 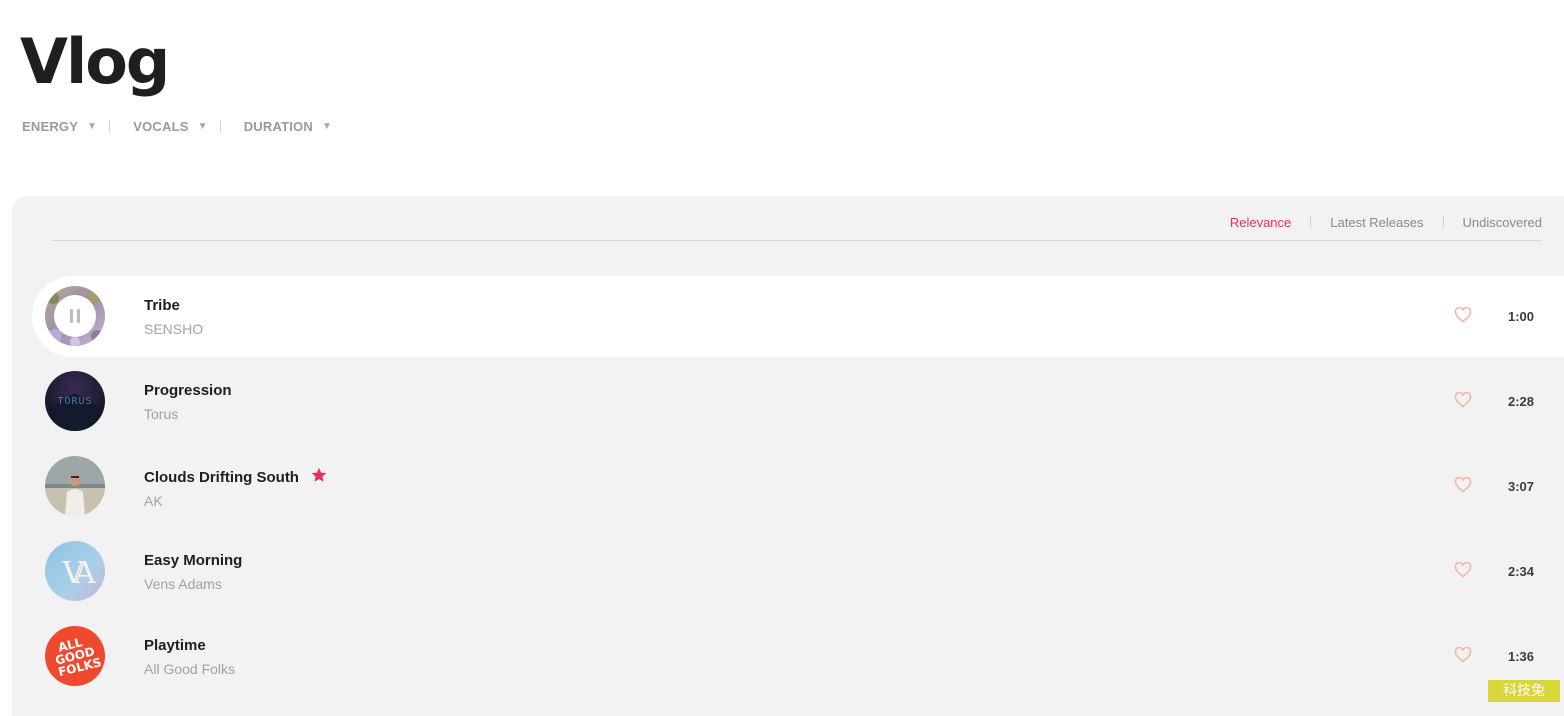 I want to click on track-info: Easy Morning Vens Adams, so click(x=193, y=572).